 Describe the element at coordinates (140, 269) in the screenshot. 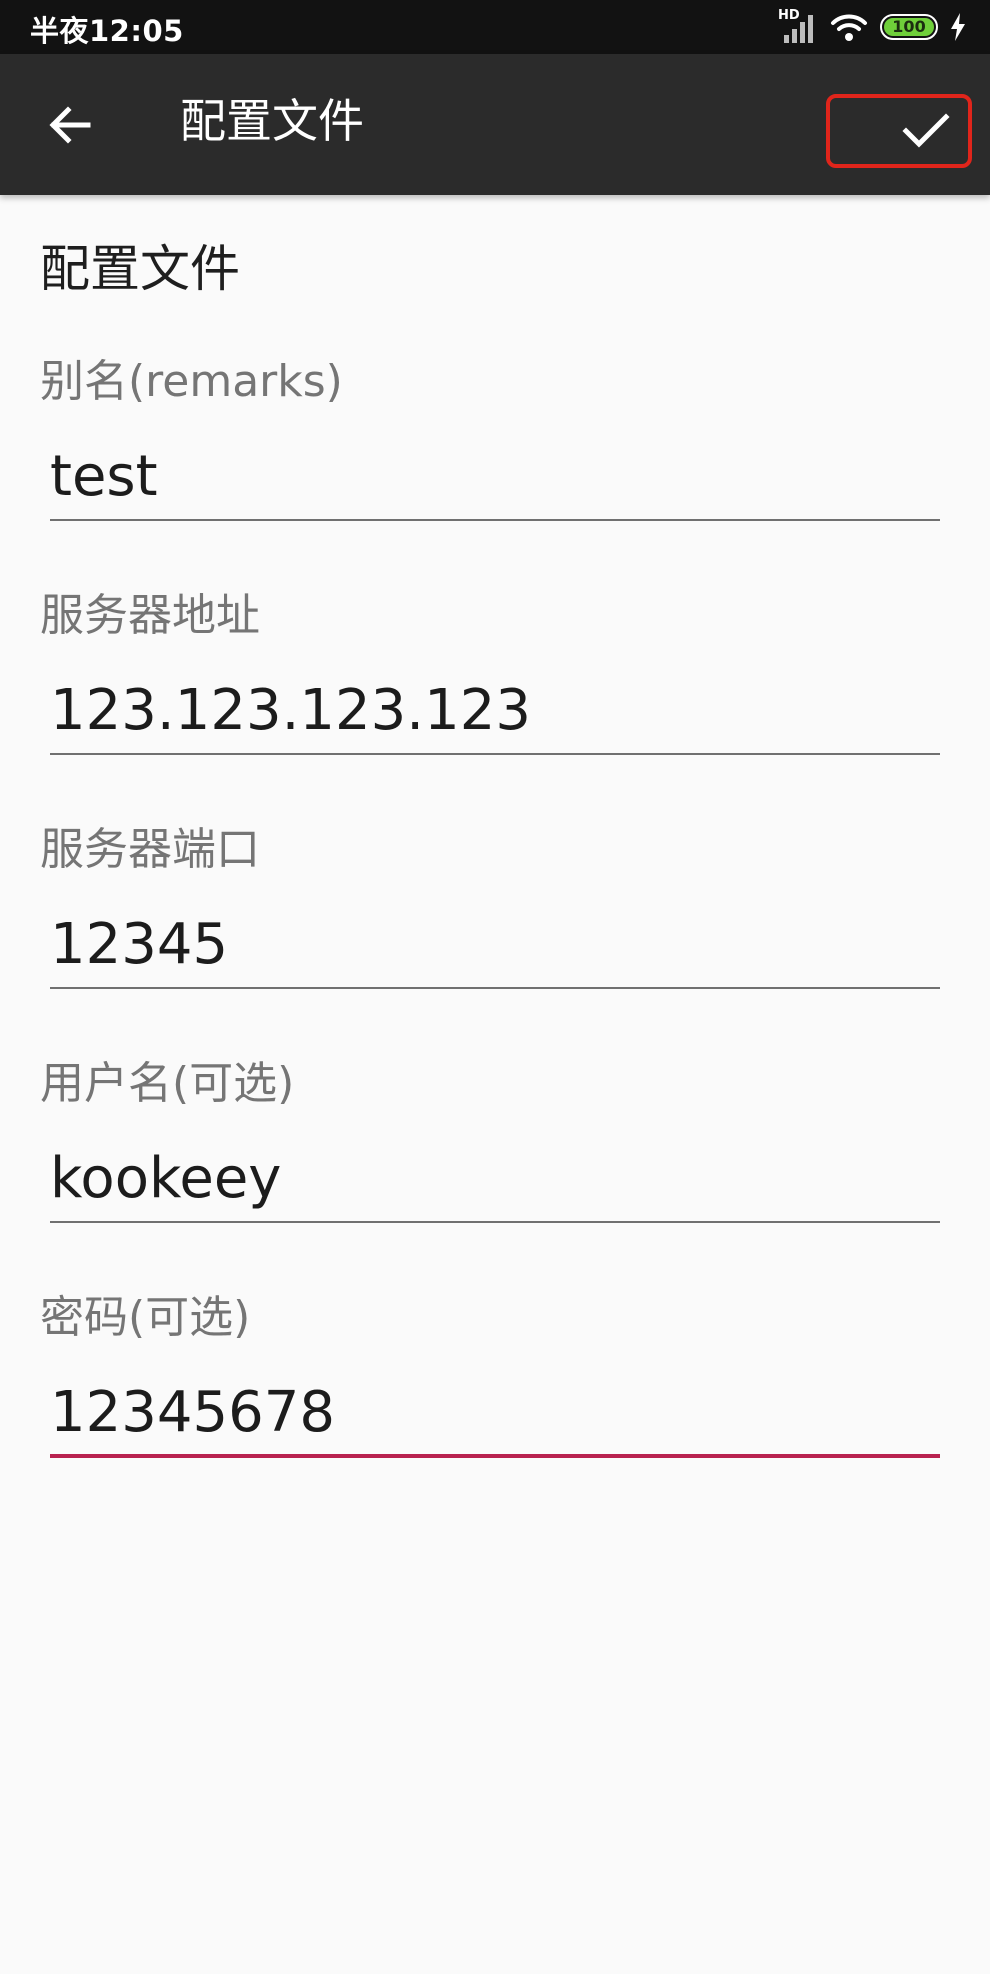

I see `section-title: 配置文件` at that location.